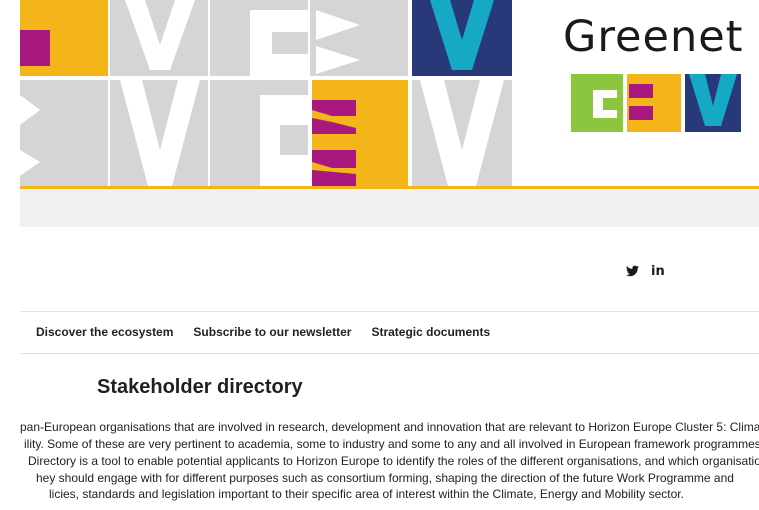 The image size is (759, 510). I want to click on nav-divider-bottom, so click(389, 353).